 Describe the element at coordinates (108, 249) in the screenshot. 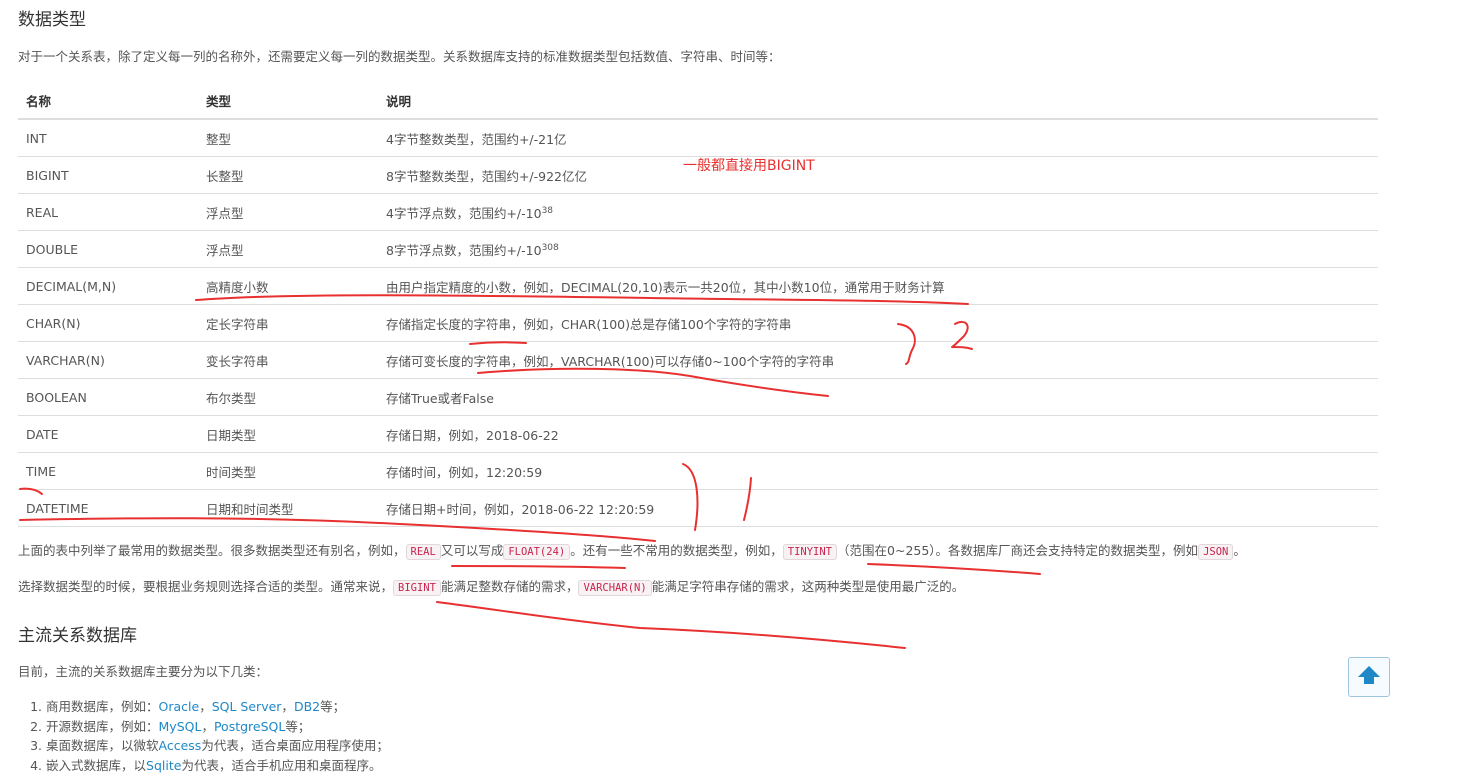

I see `cell-name: DOUBLE` at that location.